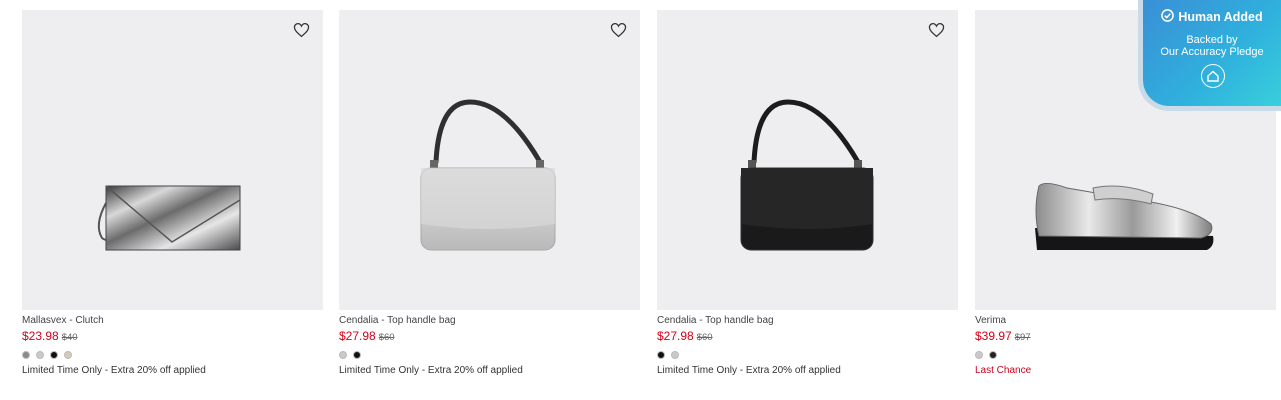 This screenshot has width=1281, height=400. Describe the element at coordinates (69, 337) in the screenshot. I see `original-price: $40` at that location.